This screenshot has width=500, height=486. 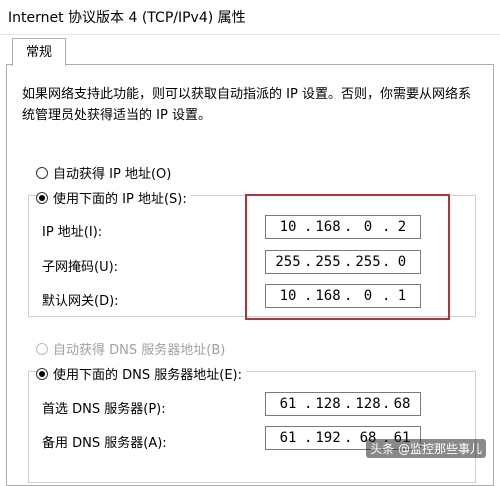 I want to click on highlight-annotation, so click(x=347, y=257).